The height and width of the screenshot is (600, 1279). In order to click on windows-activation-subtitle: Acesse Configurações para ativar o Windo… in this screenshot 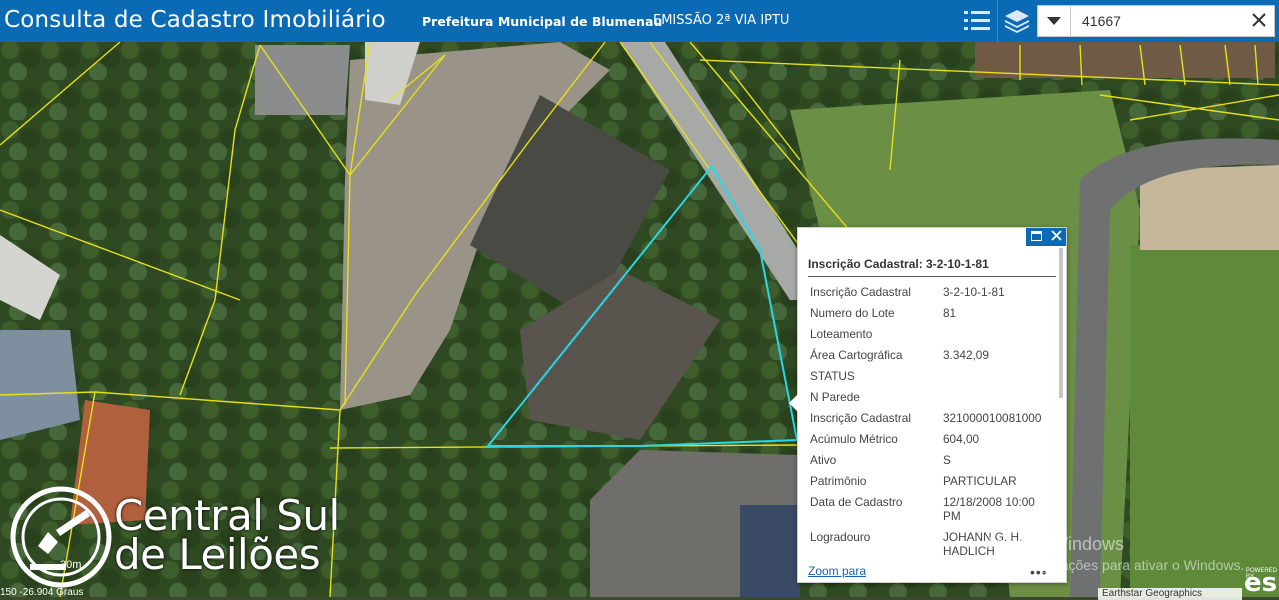, I will do `click(1101, 565)`.